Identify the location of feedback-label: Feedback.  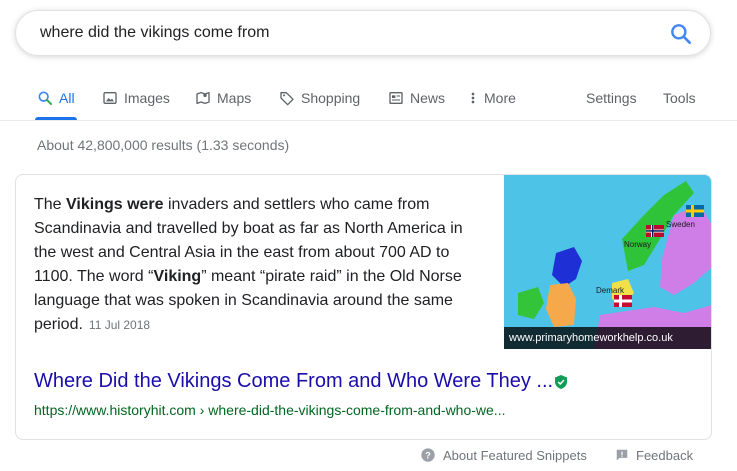
(665, 455).